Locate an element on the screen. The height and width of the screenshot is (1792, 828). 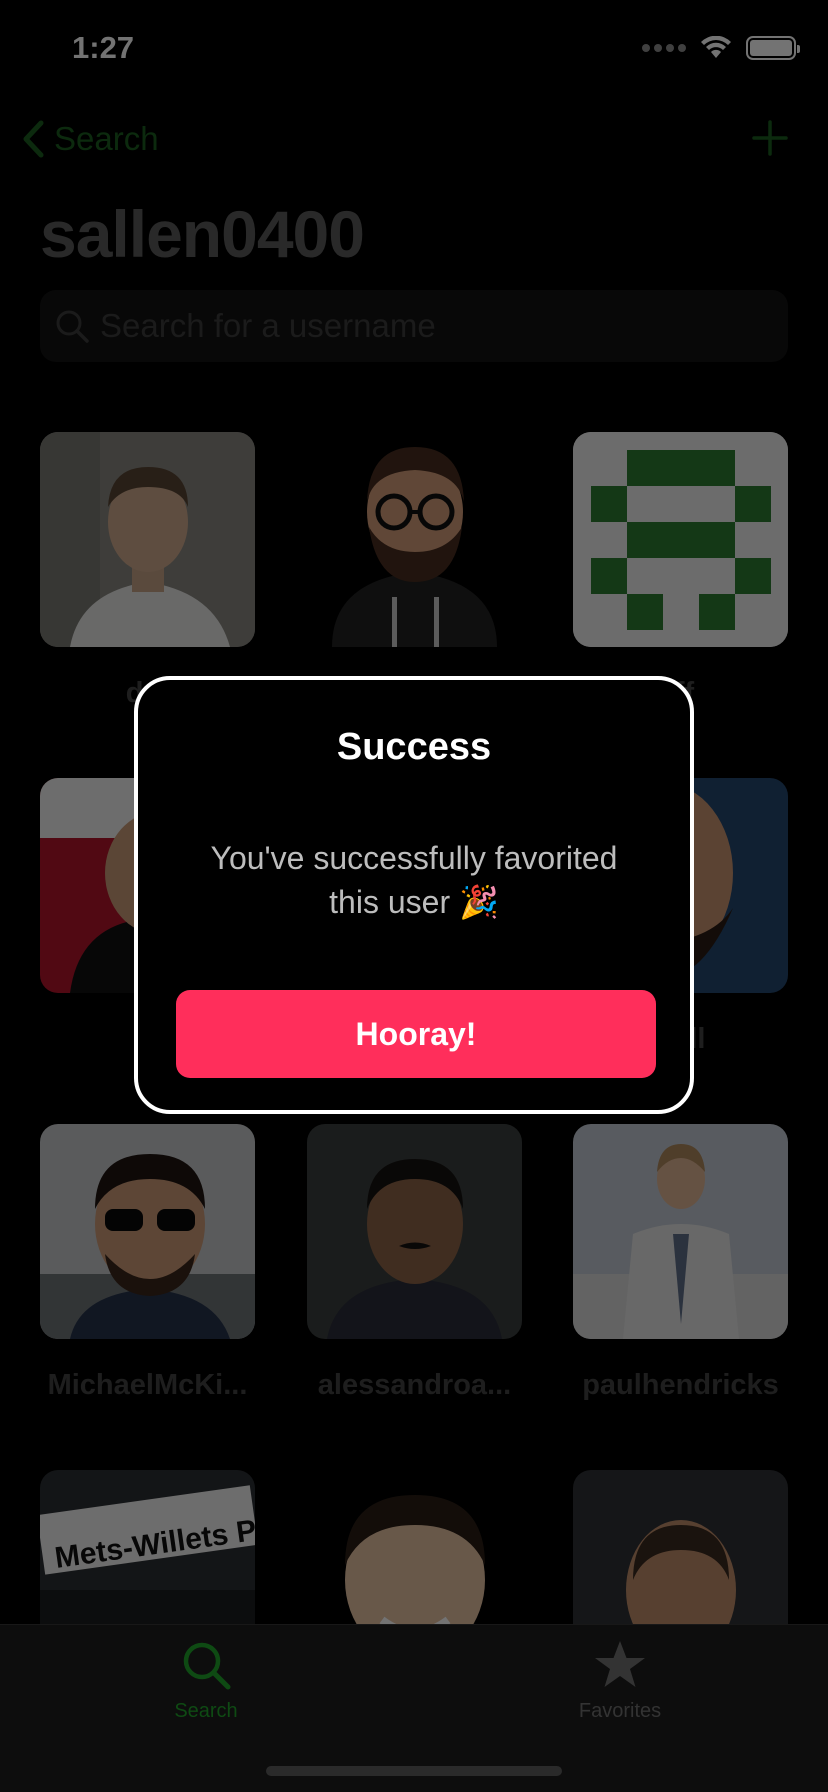
status-icons is located at coordinates (721, 48).